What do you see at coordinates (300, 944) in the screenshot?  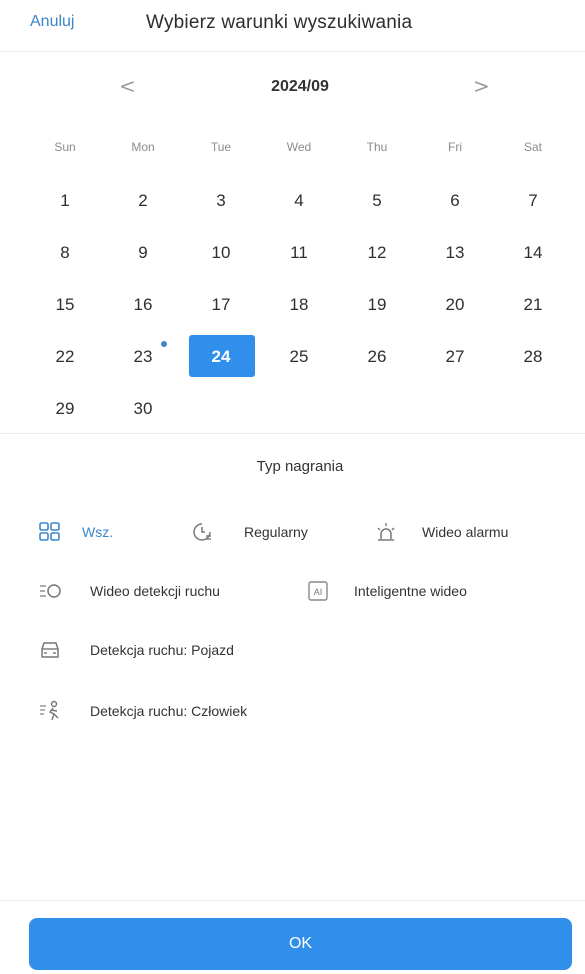 I see `ok-button: OK` at bounding box center [300, 944].